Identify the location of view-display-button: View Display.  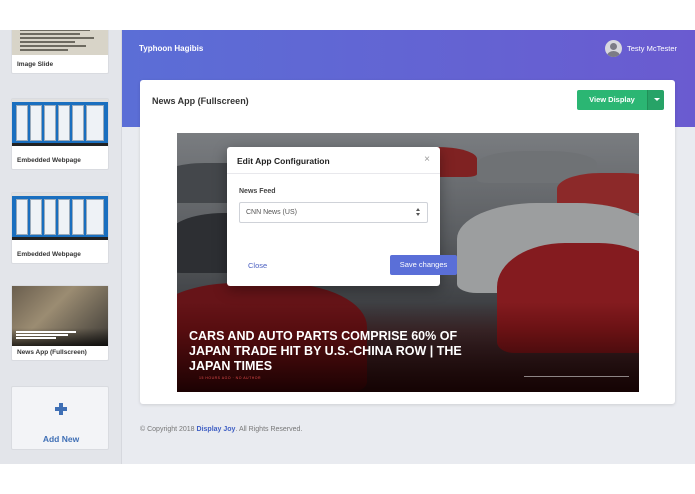
(612, 100).